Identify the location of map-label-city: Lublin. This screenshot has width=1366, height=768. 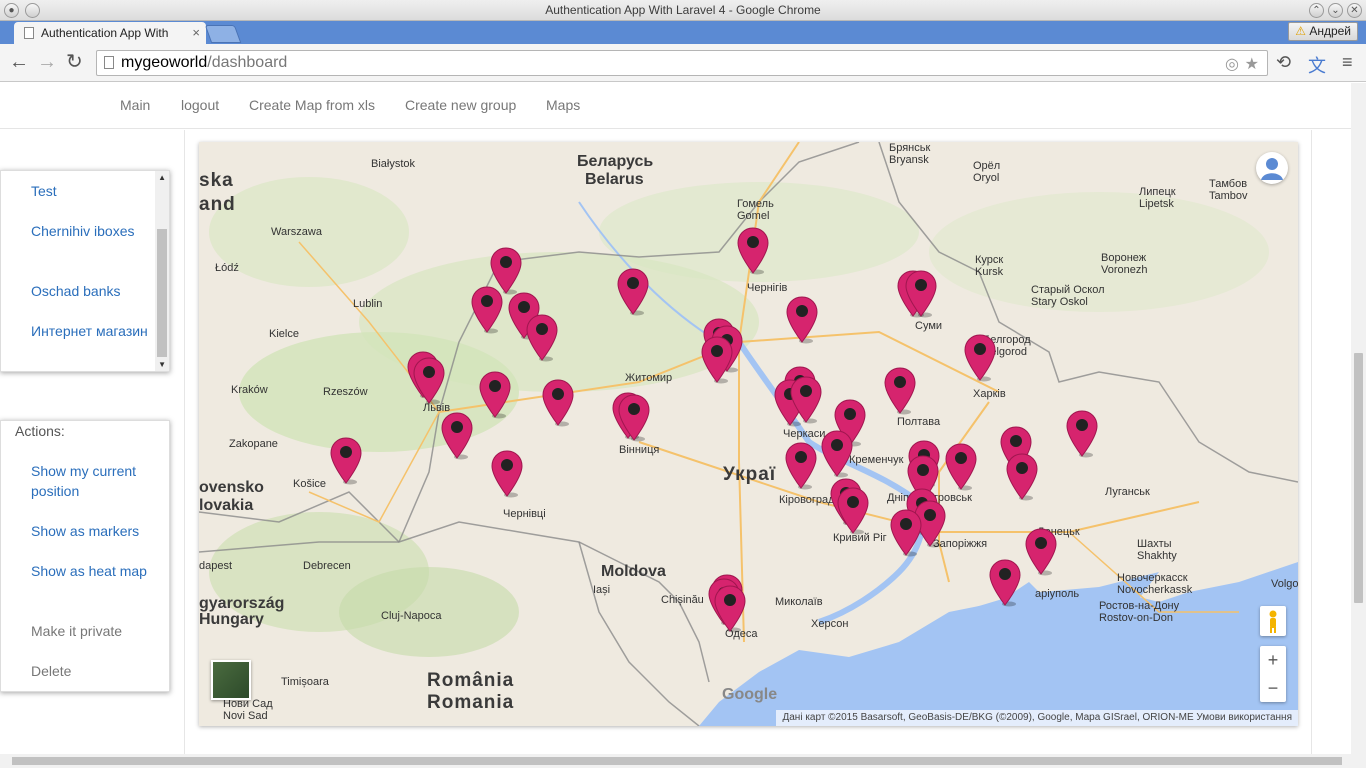
(368, 304).